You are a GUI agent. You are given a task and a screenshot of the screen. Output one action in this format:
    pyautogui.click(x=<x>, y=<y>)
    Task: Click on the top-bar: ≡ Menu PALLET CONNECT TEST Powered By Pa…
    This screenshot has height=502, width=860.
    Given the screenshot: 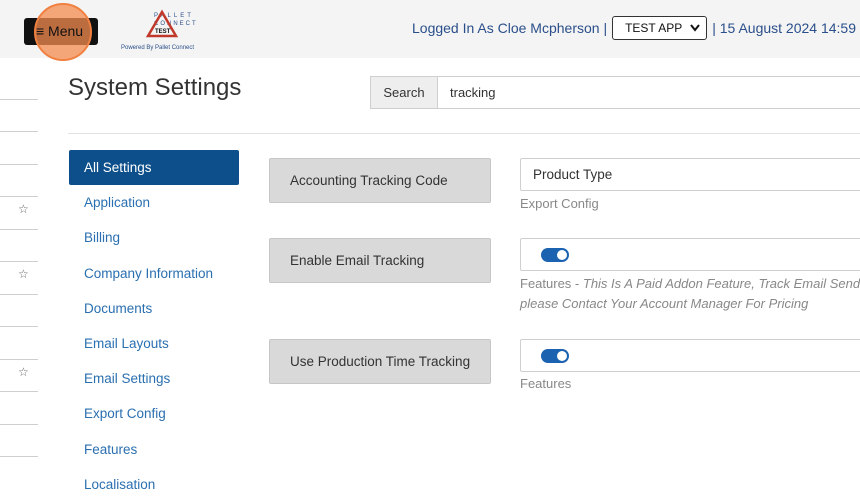 What is the action you would take?
    pyautogui.click(x=430, y=30)
    